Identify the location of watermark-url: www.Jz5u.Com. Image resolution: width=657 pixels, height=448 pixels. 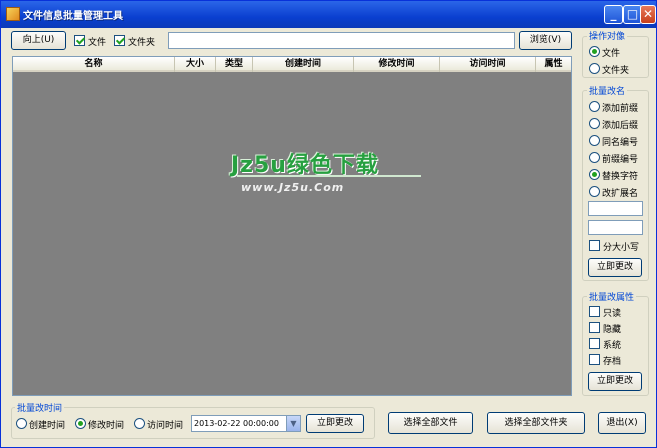
(293, 187).